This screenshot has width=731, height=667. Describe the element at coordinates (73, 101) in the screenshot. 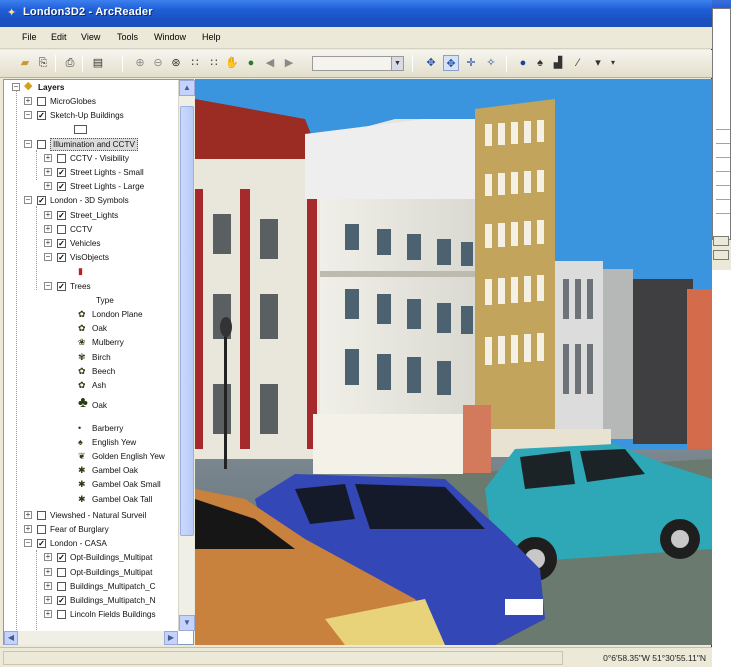

I see `layer-label: MicroGlobes` at that location.